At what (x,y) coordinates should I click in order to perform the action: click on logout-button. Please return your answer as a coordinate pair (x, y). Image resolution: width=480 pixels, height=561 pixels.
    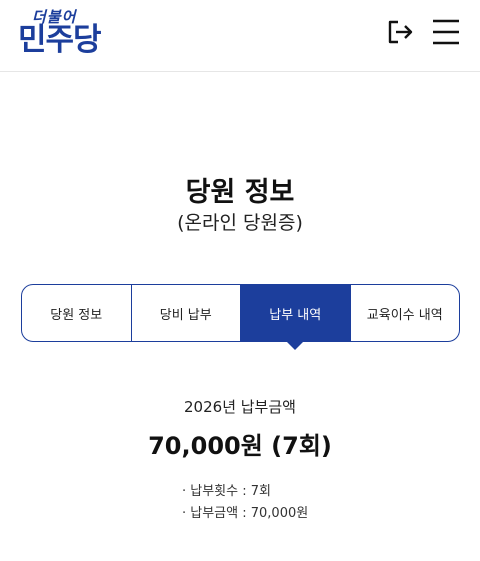
    Looking at the image, I should click on (400, 32).